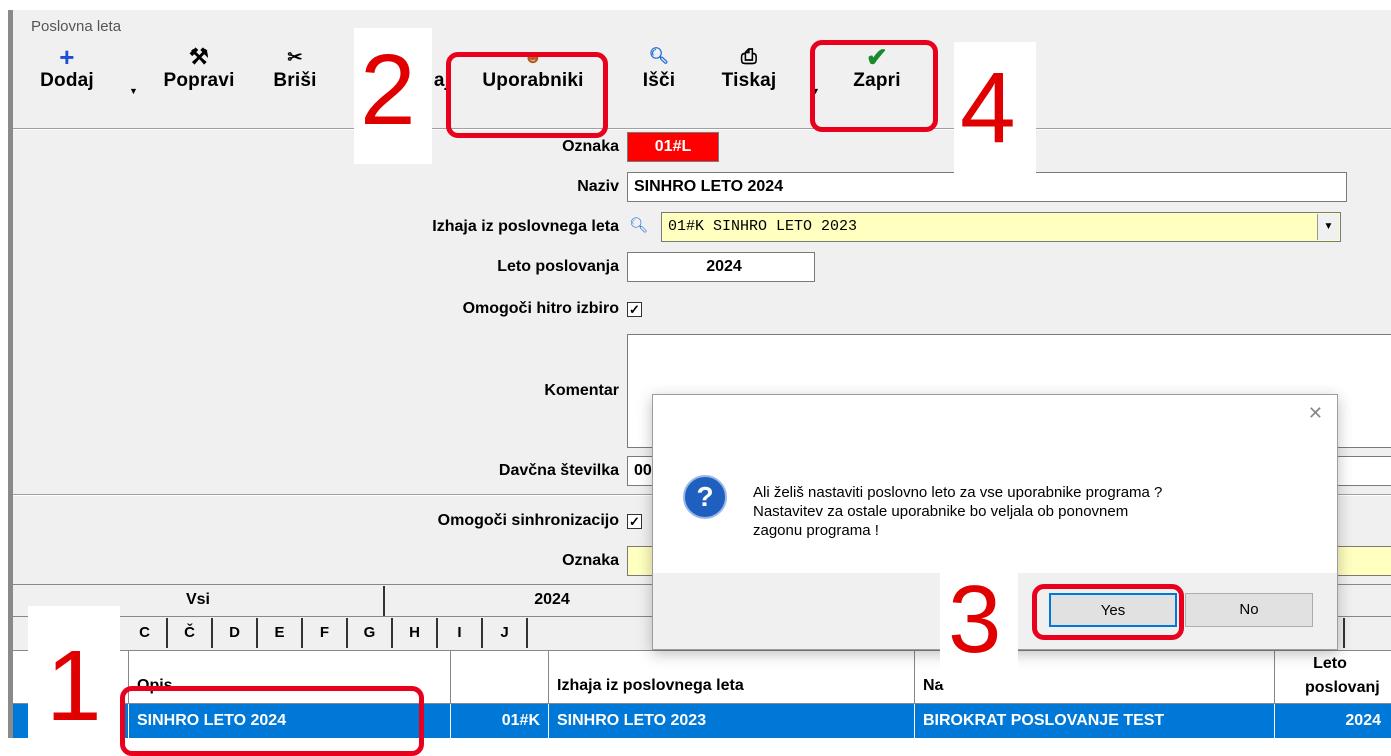  I want to click on quick-select-label: Omogoči hitro izbiro, so click(540, 308).